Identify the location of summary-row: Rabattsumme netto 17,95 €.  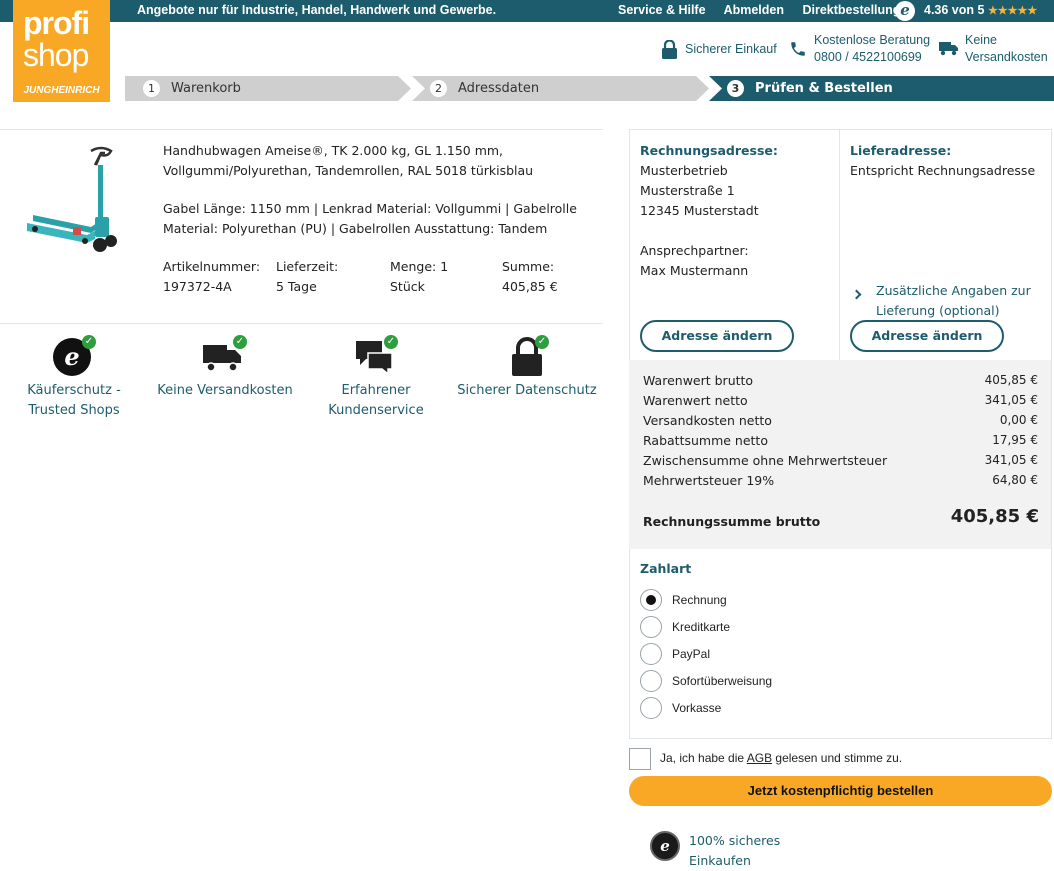
(840, 443).